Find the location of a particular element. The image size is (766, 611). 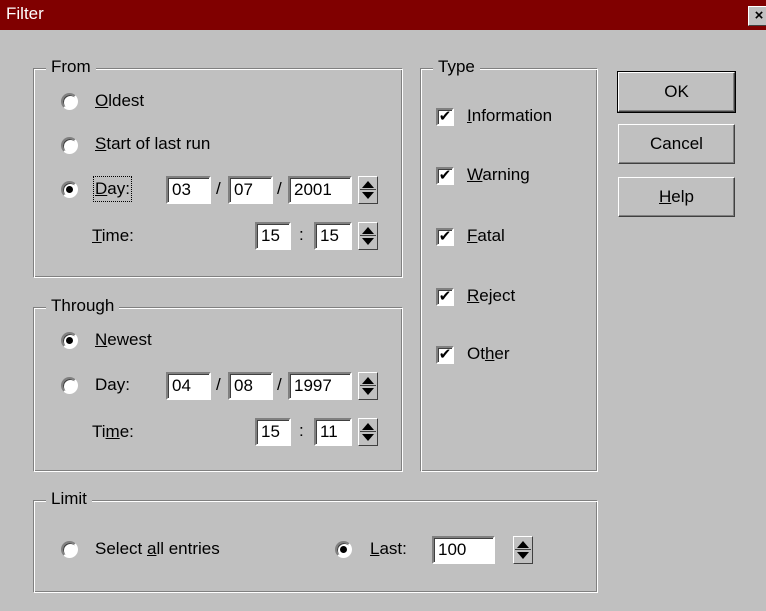

information-label: Information is located at coordinates (509, 116).